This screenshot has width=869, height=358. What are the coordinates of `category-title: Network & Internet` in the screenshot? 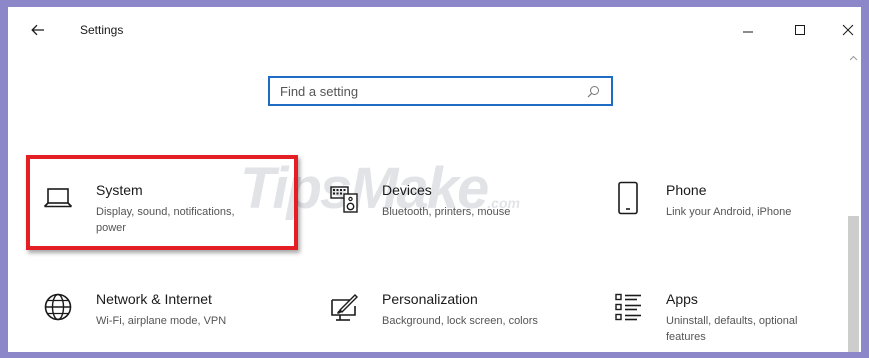 It's located at (154, 299).